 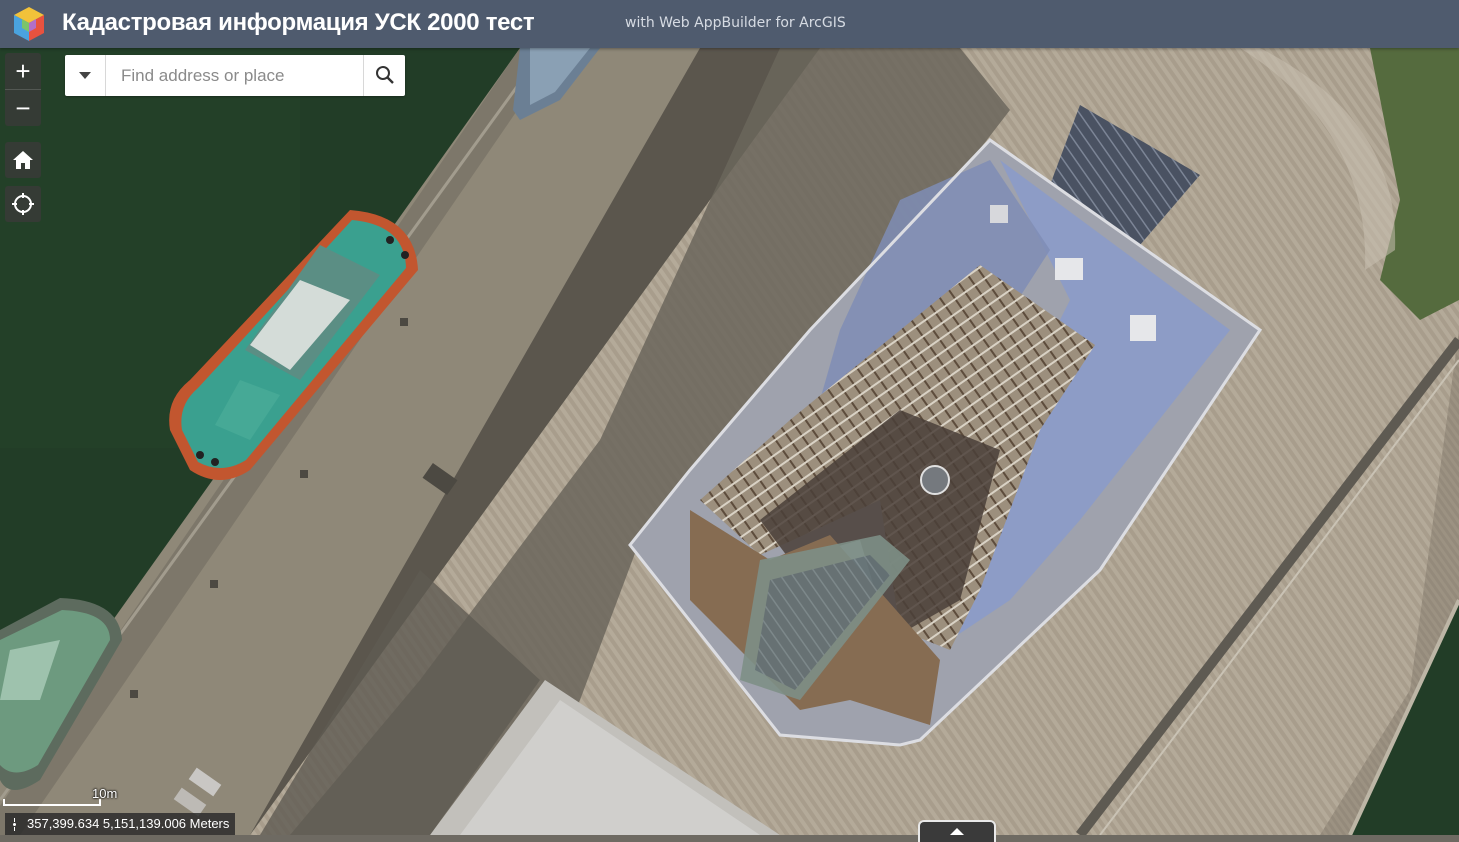 I want to click on search-input, so click(x=234, y=75).